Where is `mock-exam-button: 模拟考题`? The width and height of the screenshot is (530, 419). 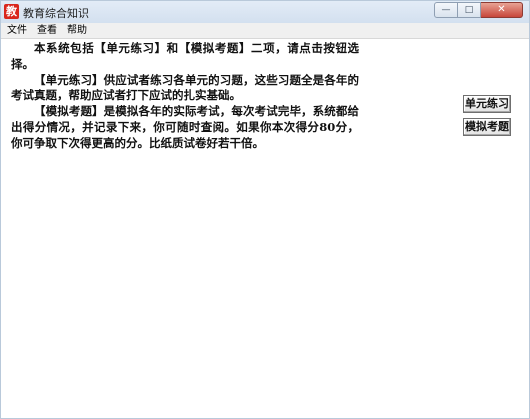 mock-exam-button: 模拟考题 is located at coordinates (487, 127).